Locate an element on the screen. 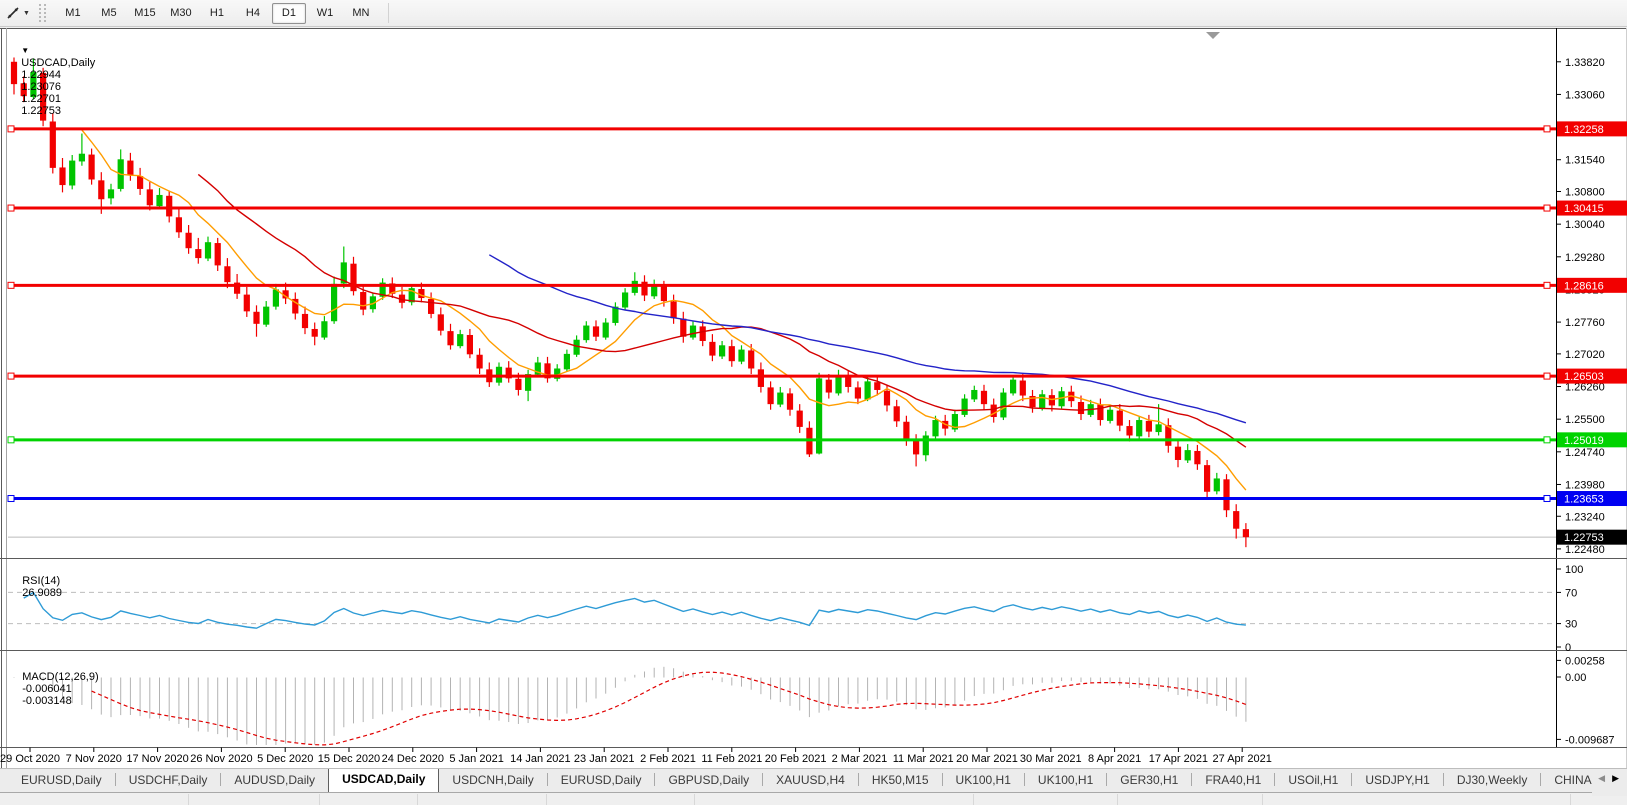  timeframe-button-m5: M5 is located at coordinates (109, 13).